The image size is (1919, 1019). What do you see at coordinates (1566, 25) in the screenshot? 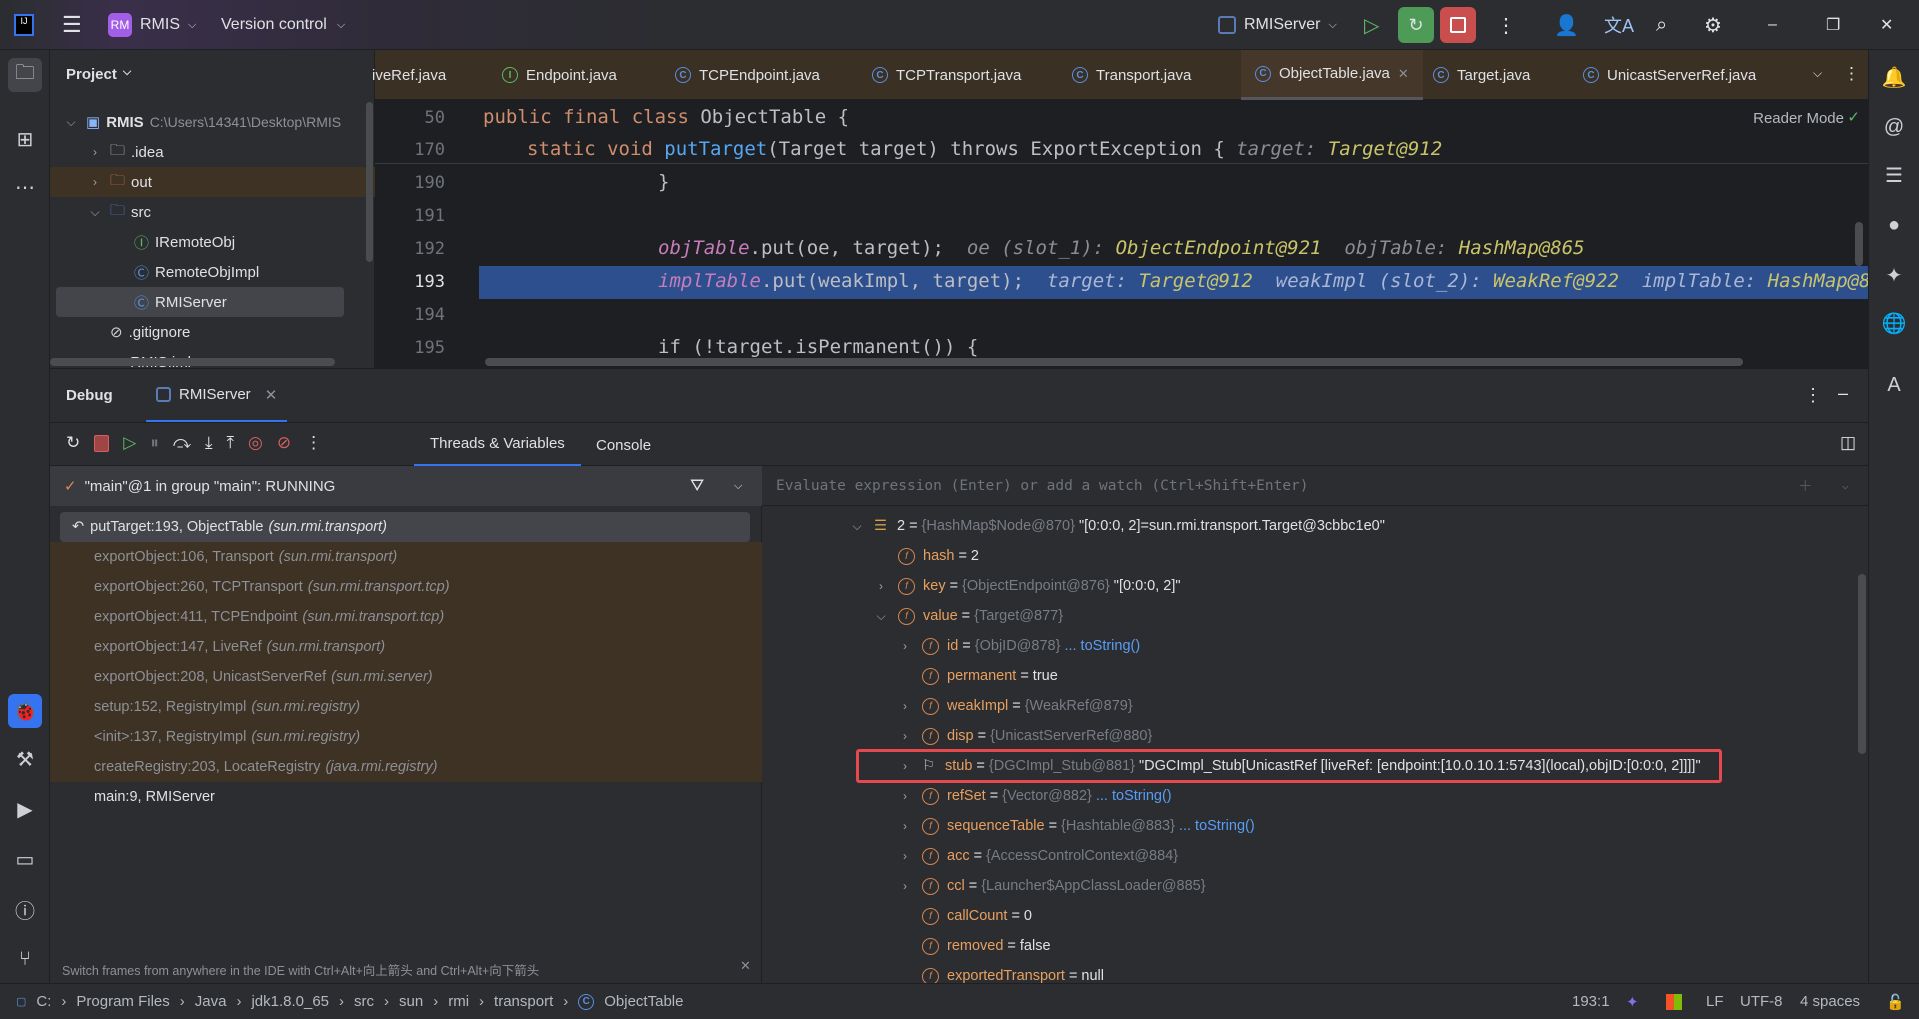
I see `add-user-icon: 👤` at bounding box center [1566, 25].